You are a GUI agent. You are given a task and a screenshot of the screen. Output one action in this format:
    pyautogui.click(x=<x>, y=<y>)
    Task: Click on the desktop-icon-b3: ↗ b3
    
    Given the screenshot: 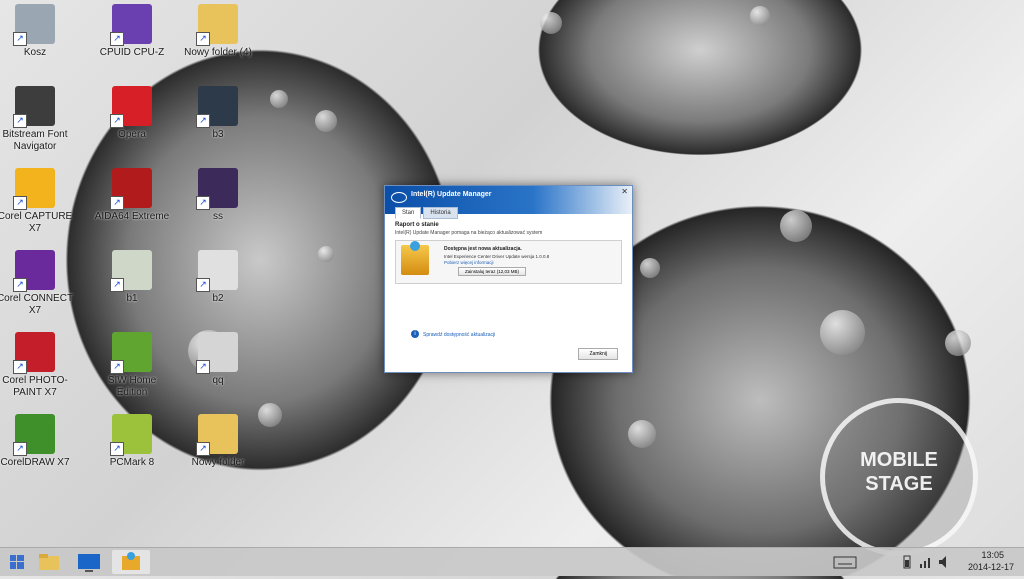 What is the action you would take?
    pyautogui.click(x=218, y=113)
    